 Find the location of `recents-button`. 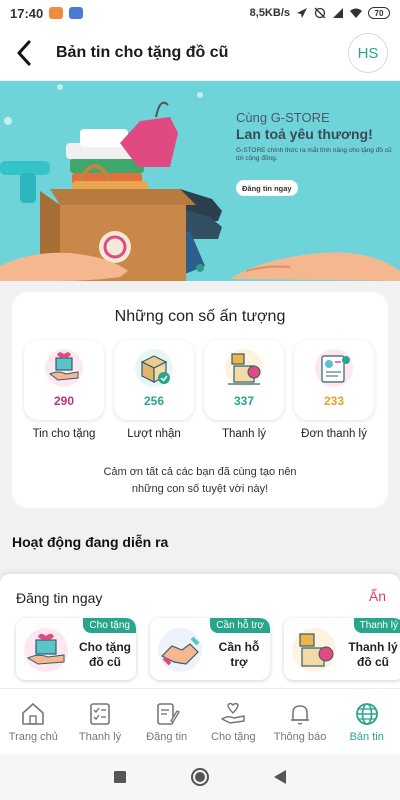

recents-button is located at coordinates (120, 777).